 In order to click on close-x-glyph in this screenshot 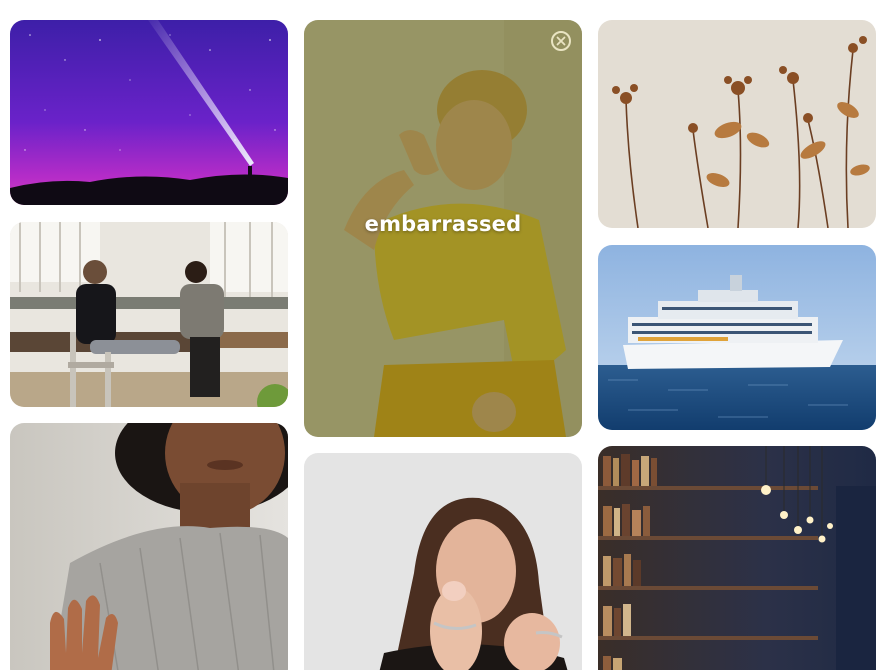, I will do `click(561, 41)`.